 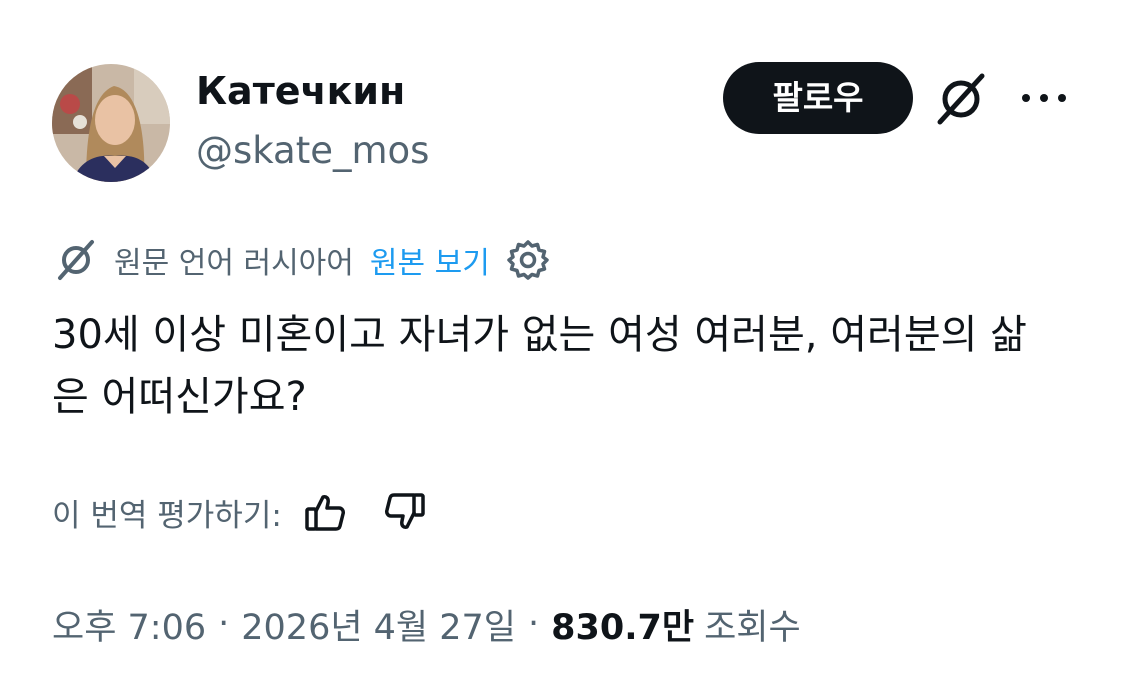 I want to click on thumbs-up-icon, so click(x=325, y=512).